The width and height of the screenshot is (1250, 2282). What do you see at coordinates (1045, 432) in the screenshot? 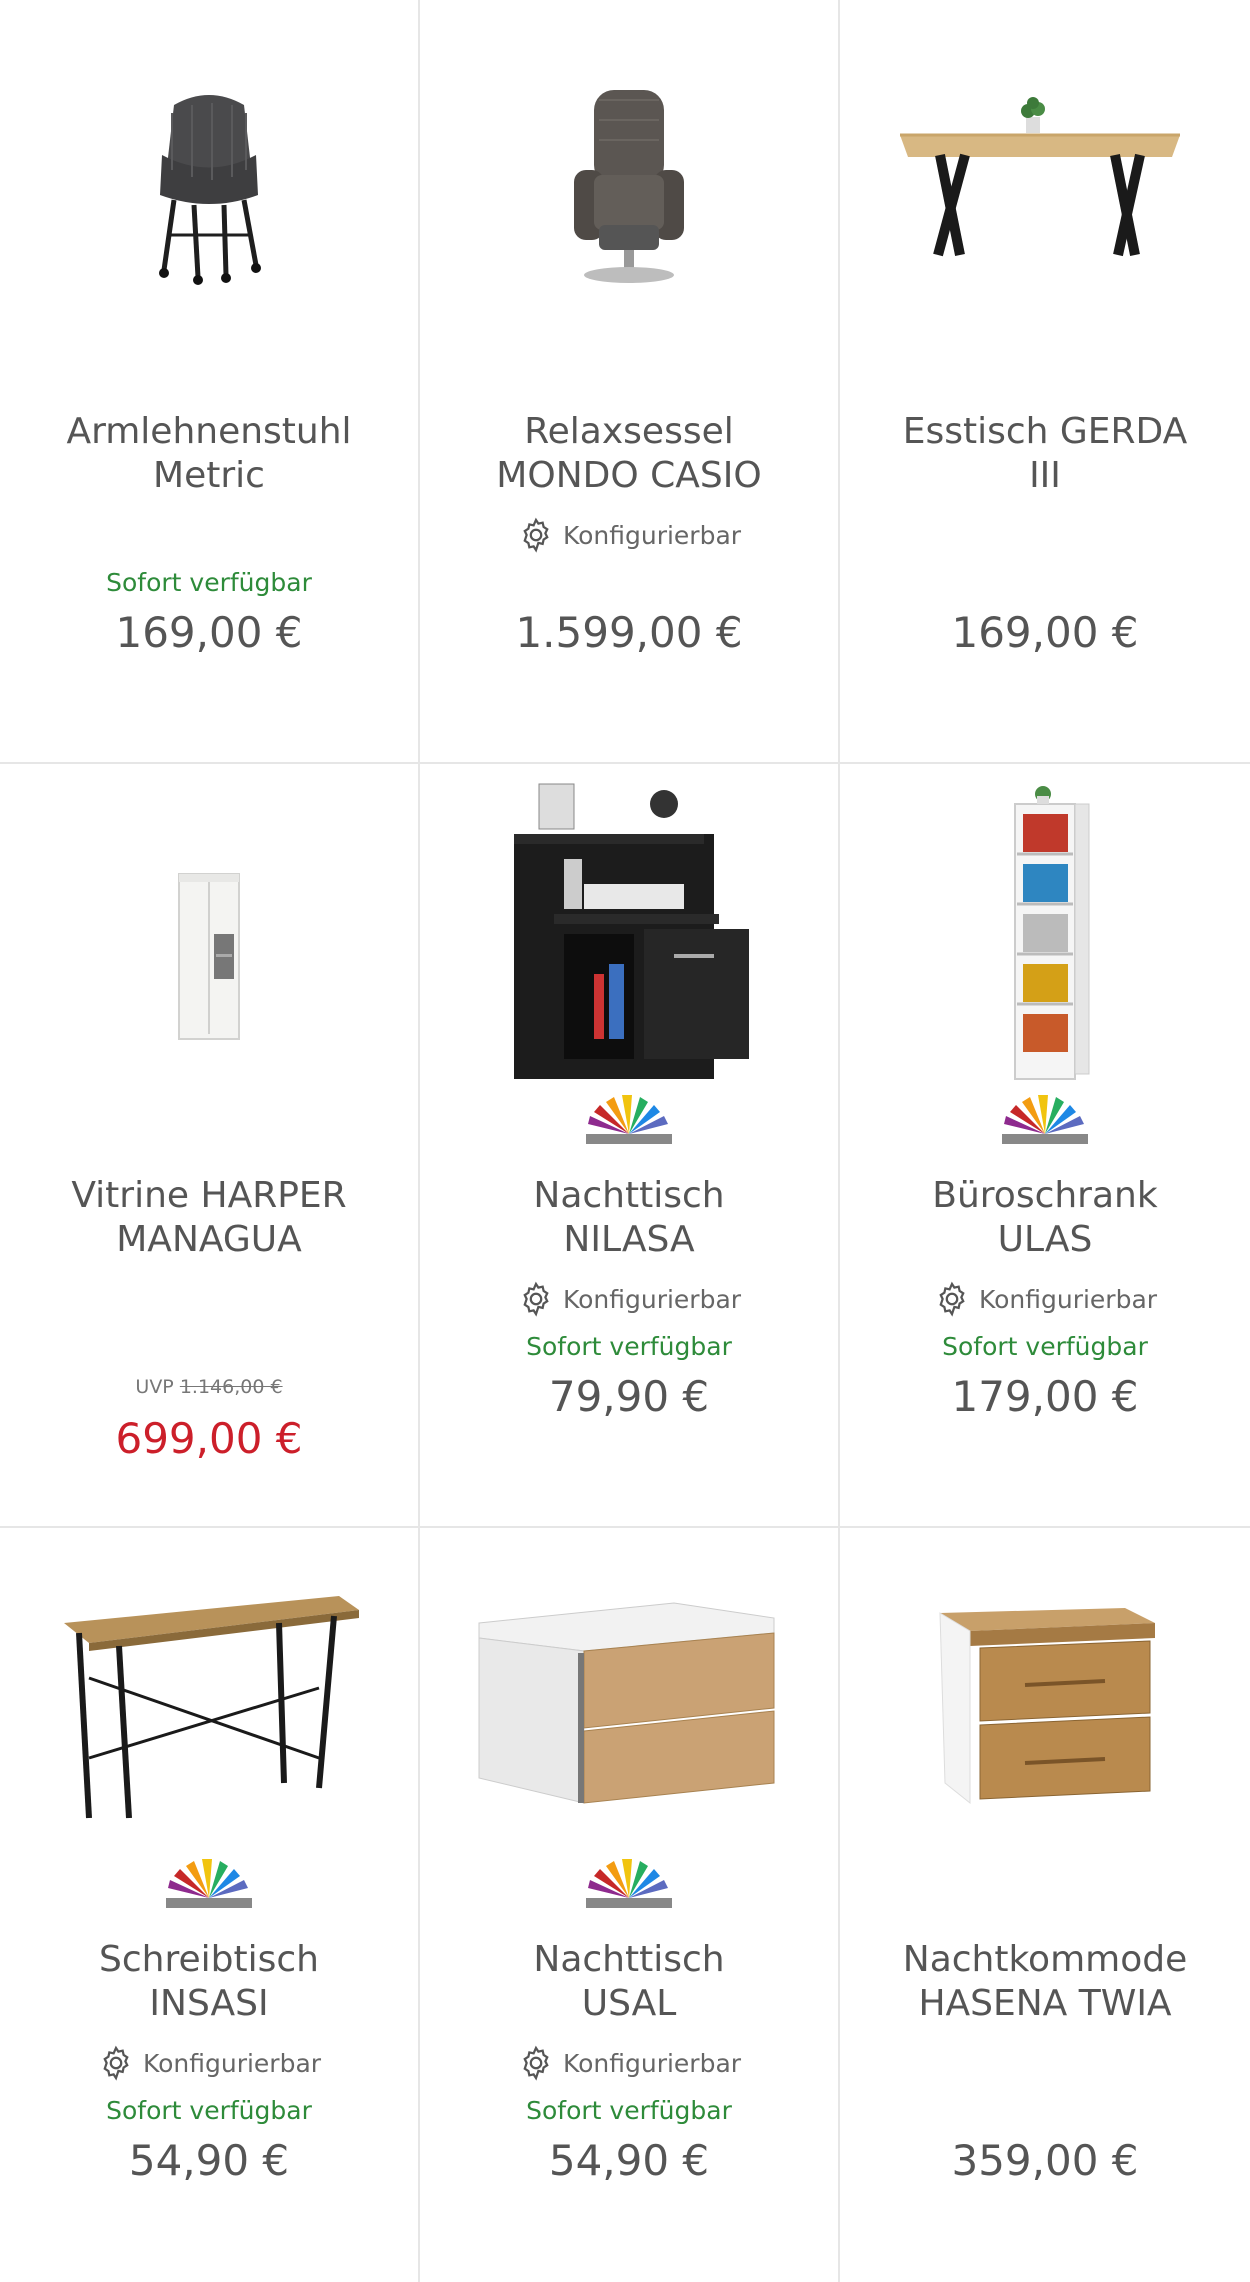
I see `title-line: Esstisch GERDA` at bounding box center [1045, 432].